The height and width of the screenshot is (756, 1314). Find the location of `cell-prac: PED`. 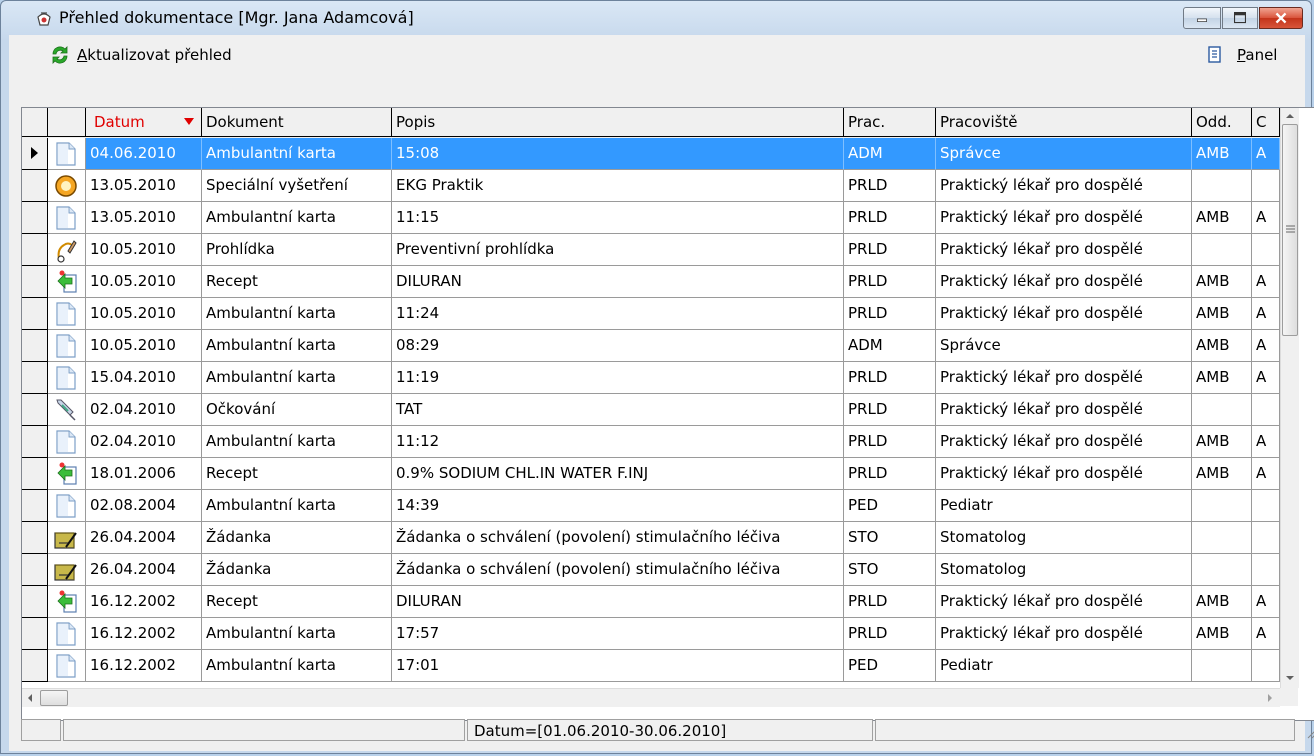

cell-prac: PED is located at coordinates (890, 506).